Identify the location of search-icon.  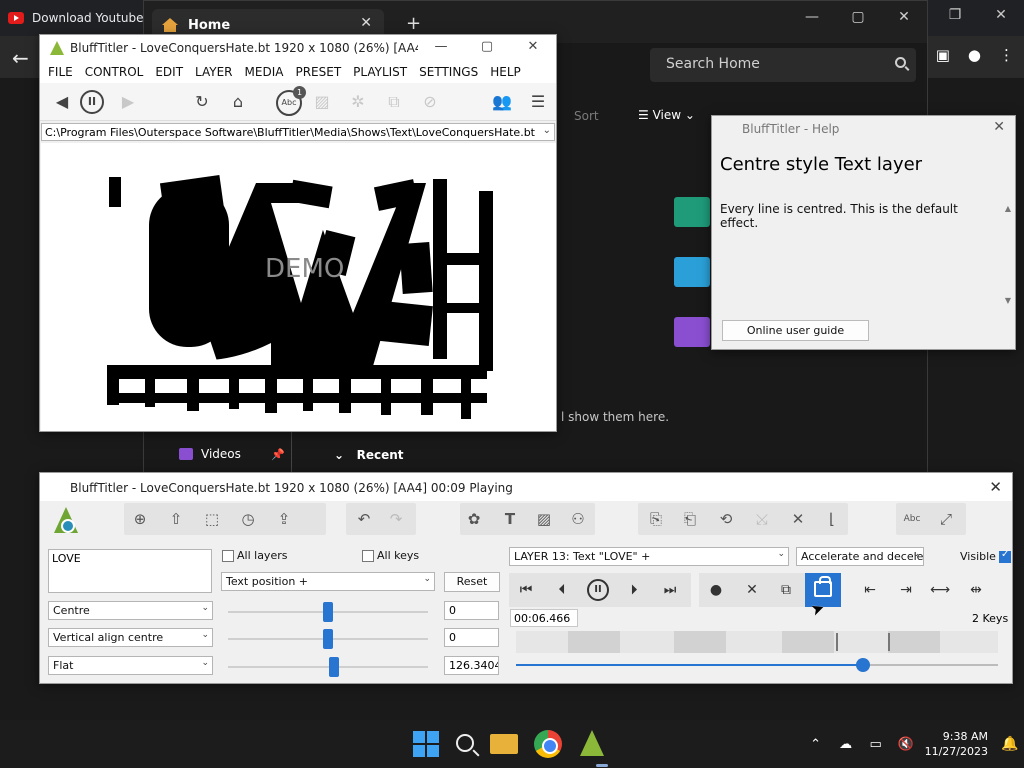
(465, 743).